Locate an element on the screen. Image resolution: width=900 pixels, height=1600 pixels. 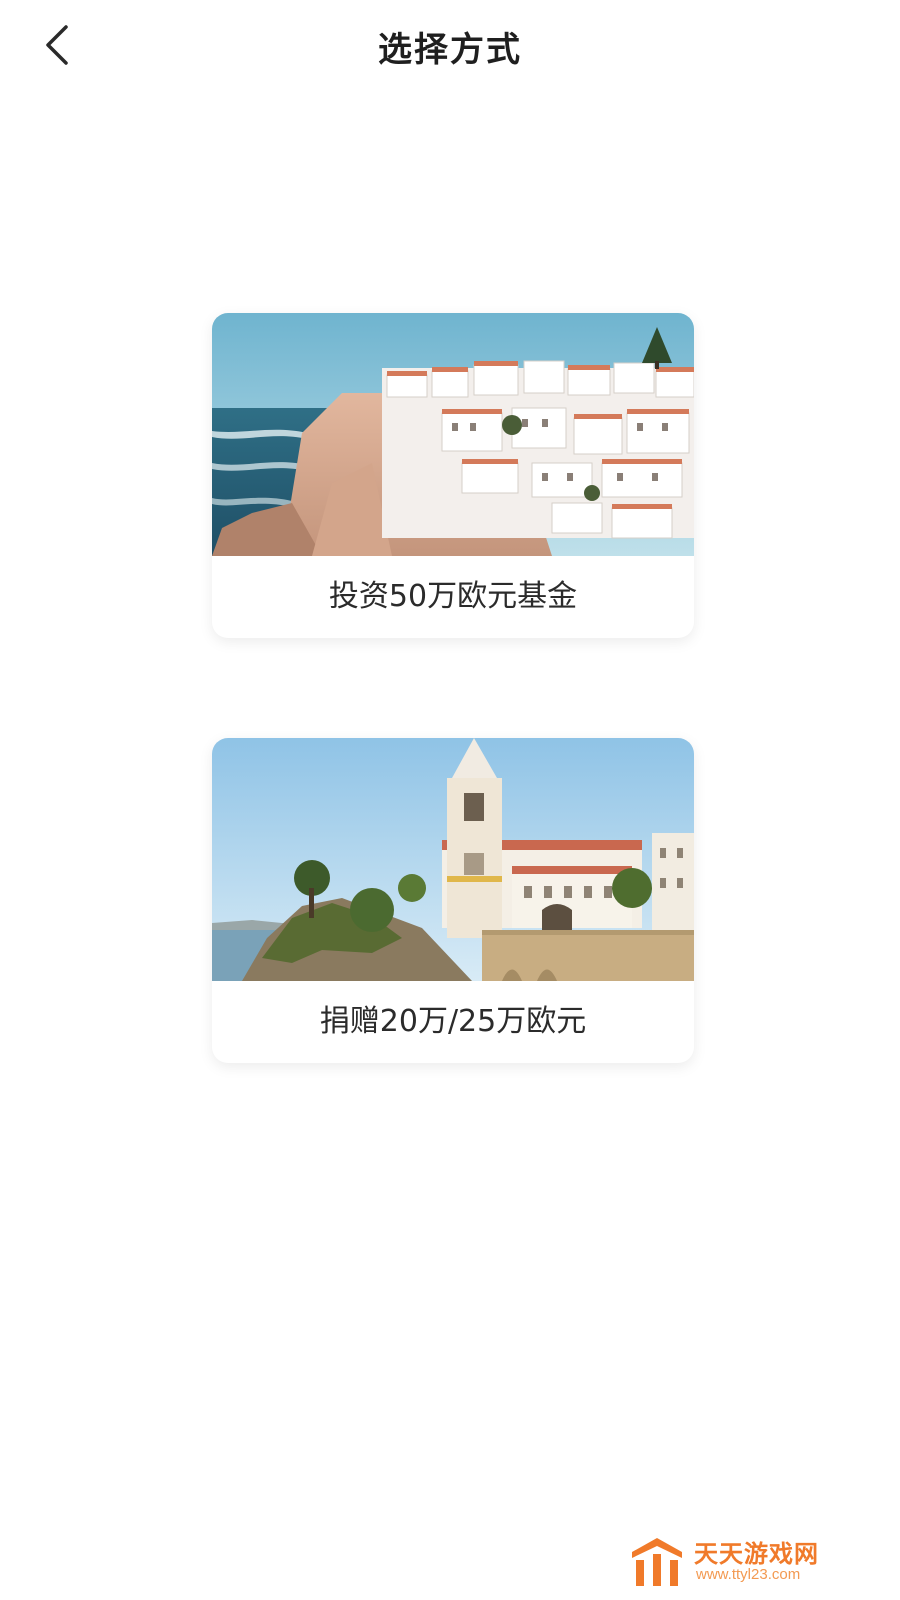
church-on-cliff-photo is located at coordinates (453, 859).